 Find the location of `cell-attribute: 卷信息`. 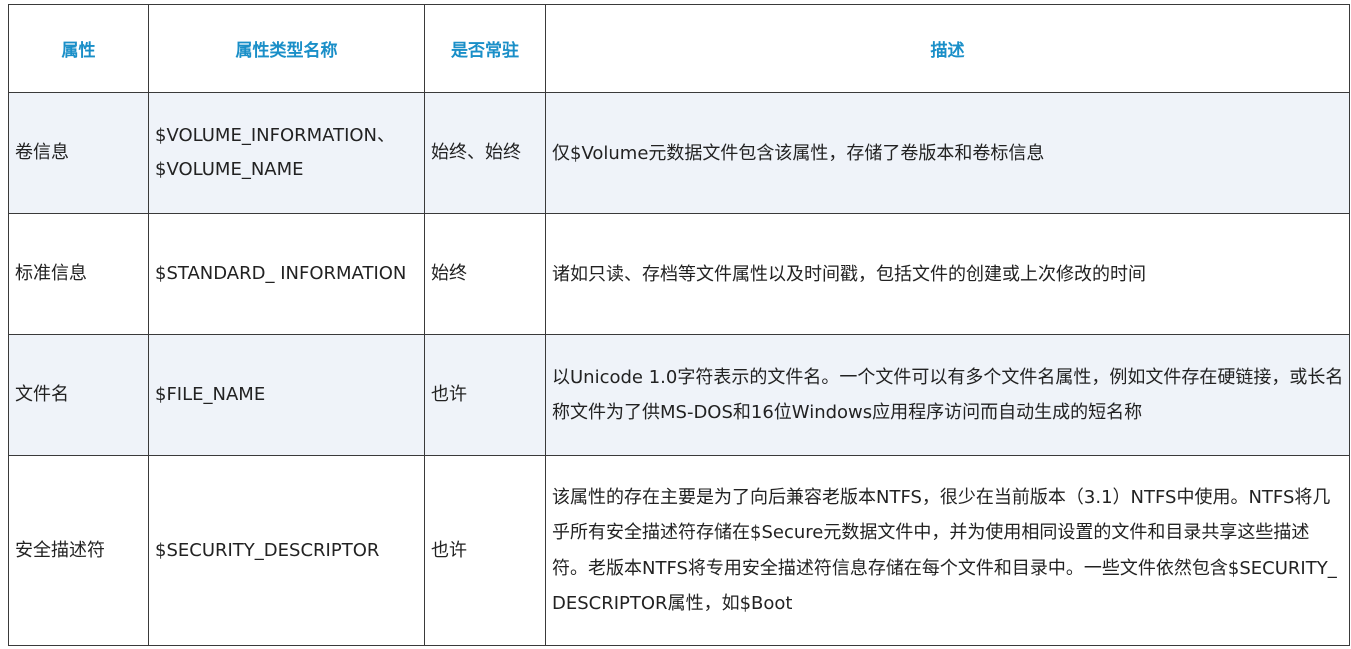

cell-attribute: 卷信息 is located at coordinates (78, 153).